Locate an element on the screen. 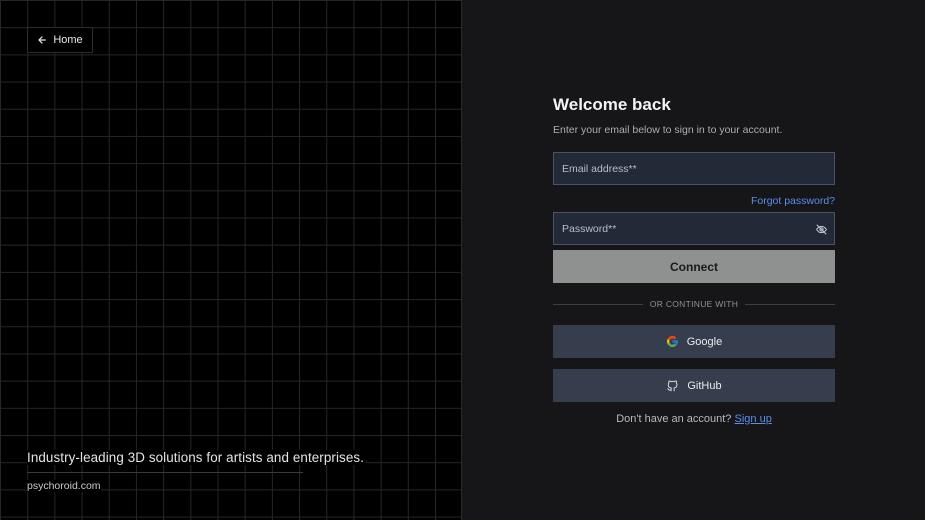 This screenshot has height=520, width=925. domain-text: psychoroid.com is located at coordinates (64, 486).